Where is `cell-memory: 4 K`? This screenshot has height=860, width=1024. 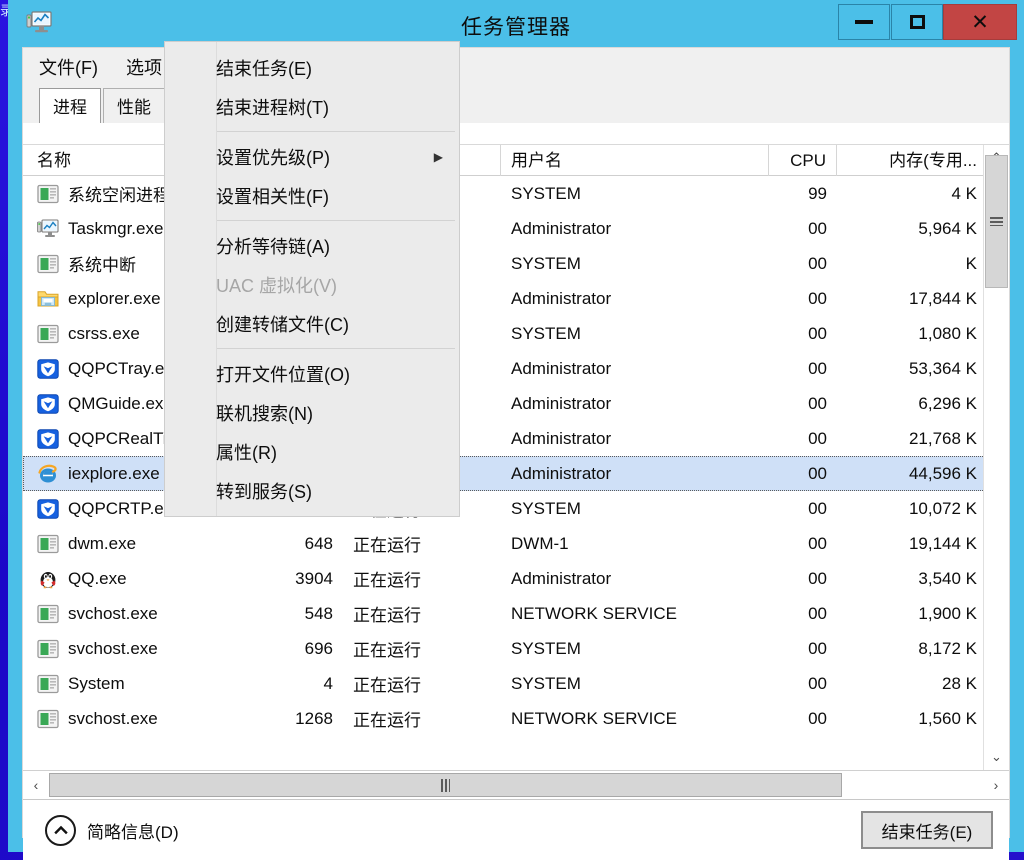
cell-memory: 4 K is located at coordinates (964, 193).